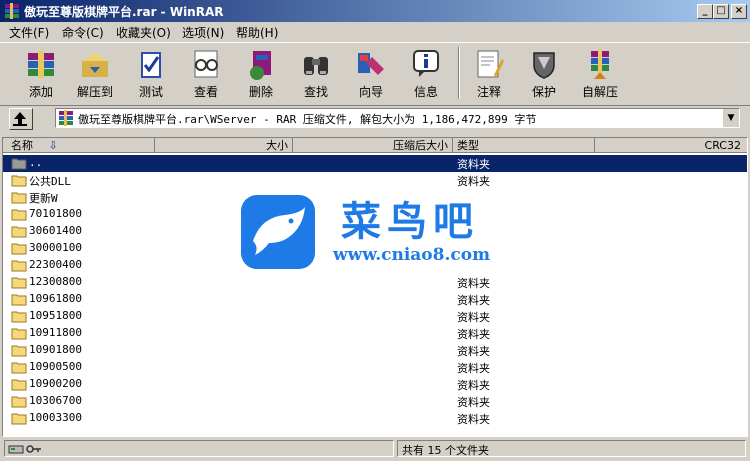 This screenshot has width=750, height=461. Describe the element at coordinates (722, 145) in the screenshot. I see `column-crc-label: CRC32` at that location.